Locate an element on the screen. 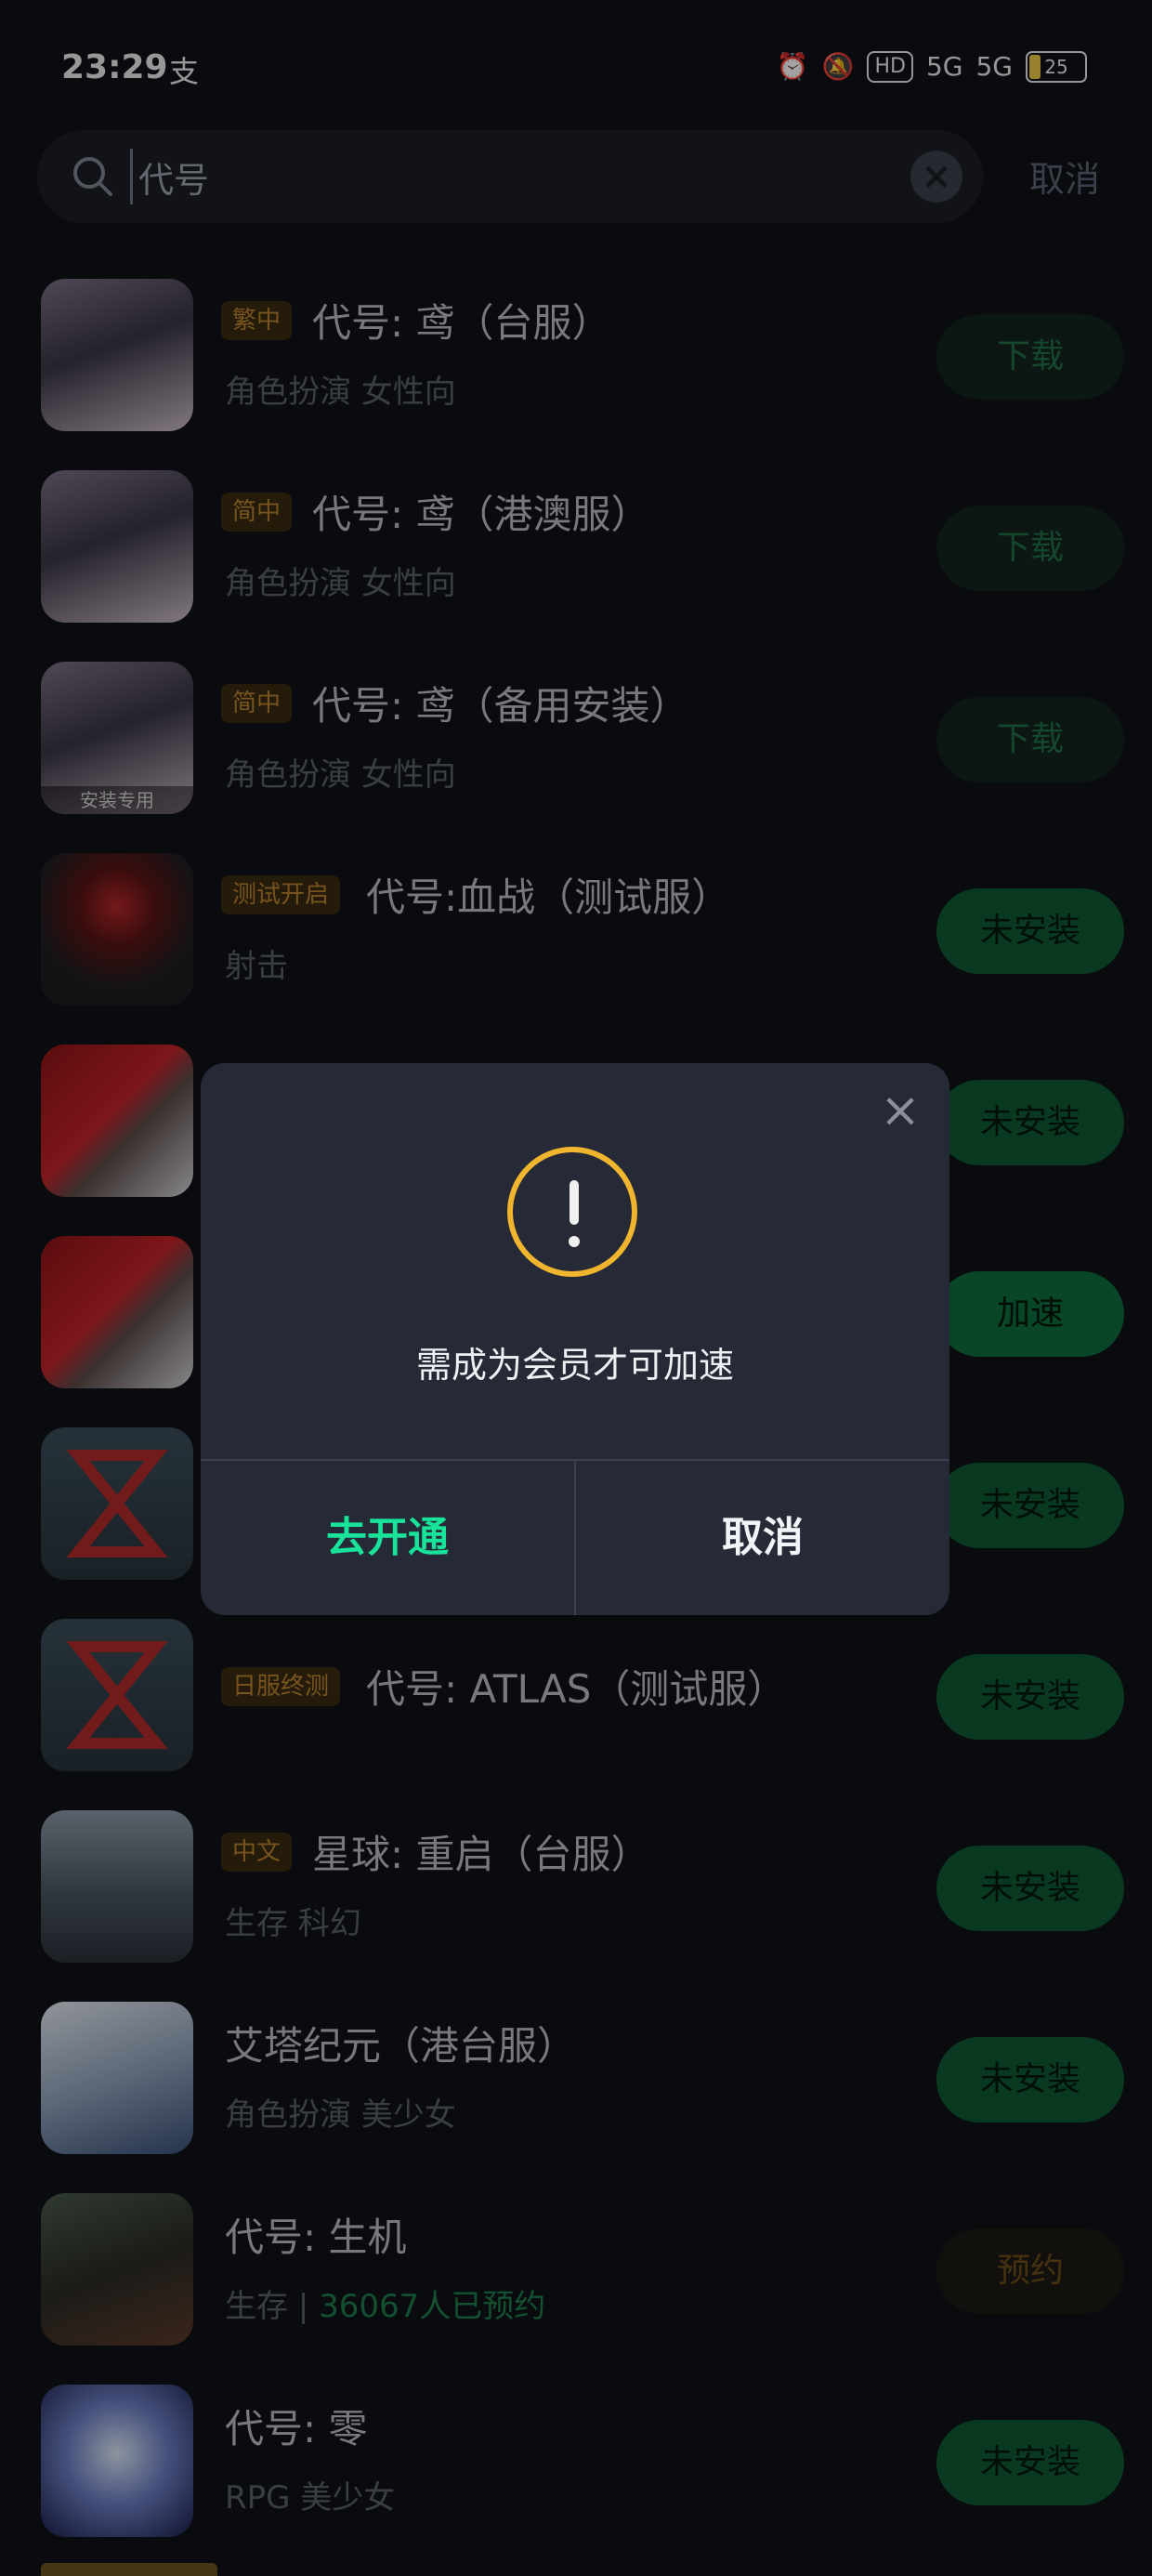 The width and height of the screenshot is (1152, 2576). close-icon: × is located at coordinates (900, 1110).